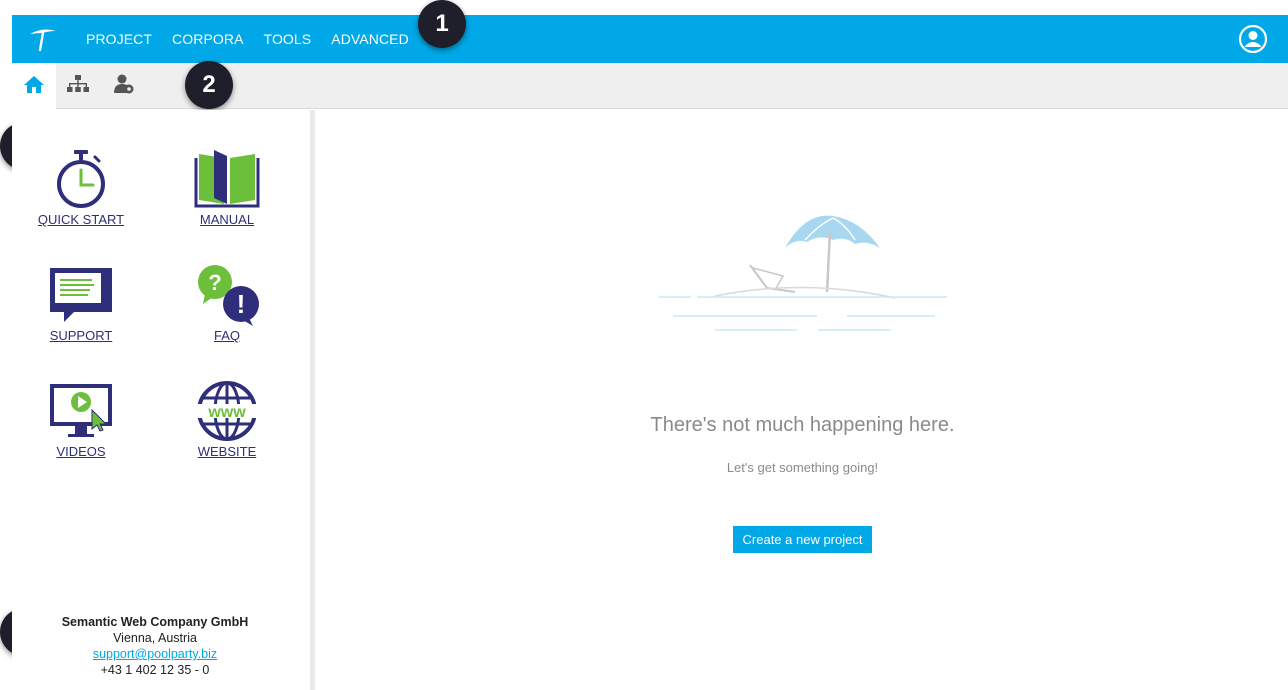  I want to click on tab-home, so click(34, 86).